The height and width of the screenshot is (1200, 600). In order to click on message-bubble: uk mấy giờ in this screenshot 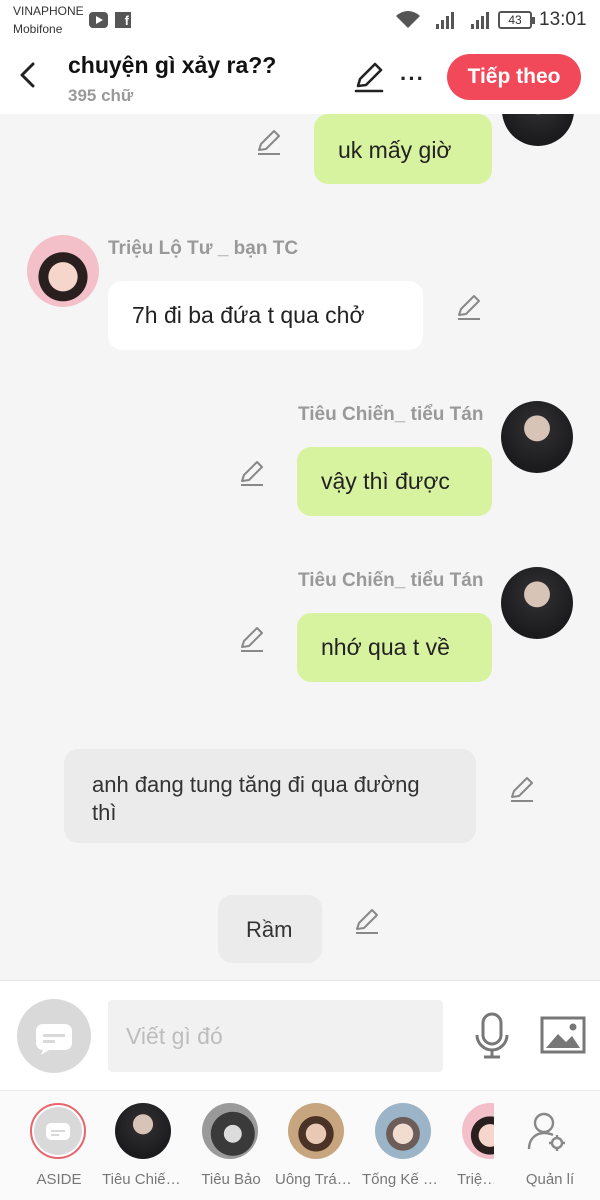, I will do `click(403, 149)`.